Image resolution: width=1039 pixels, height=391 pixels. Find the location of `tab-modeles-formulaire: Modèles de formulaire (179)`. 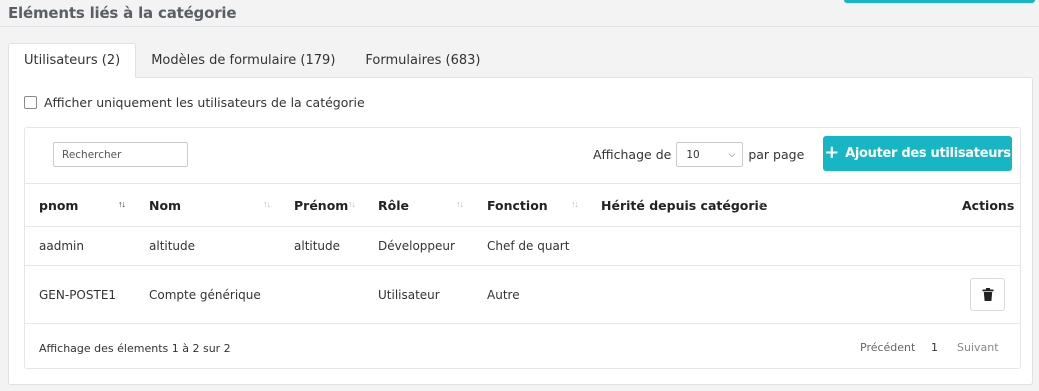

tab-modeles-formulaire: Modèles de formulaire (179) is located at coordinates (243, 60).